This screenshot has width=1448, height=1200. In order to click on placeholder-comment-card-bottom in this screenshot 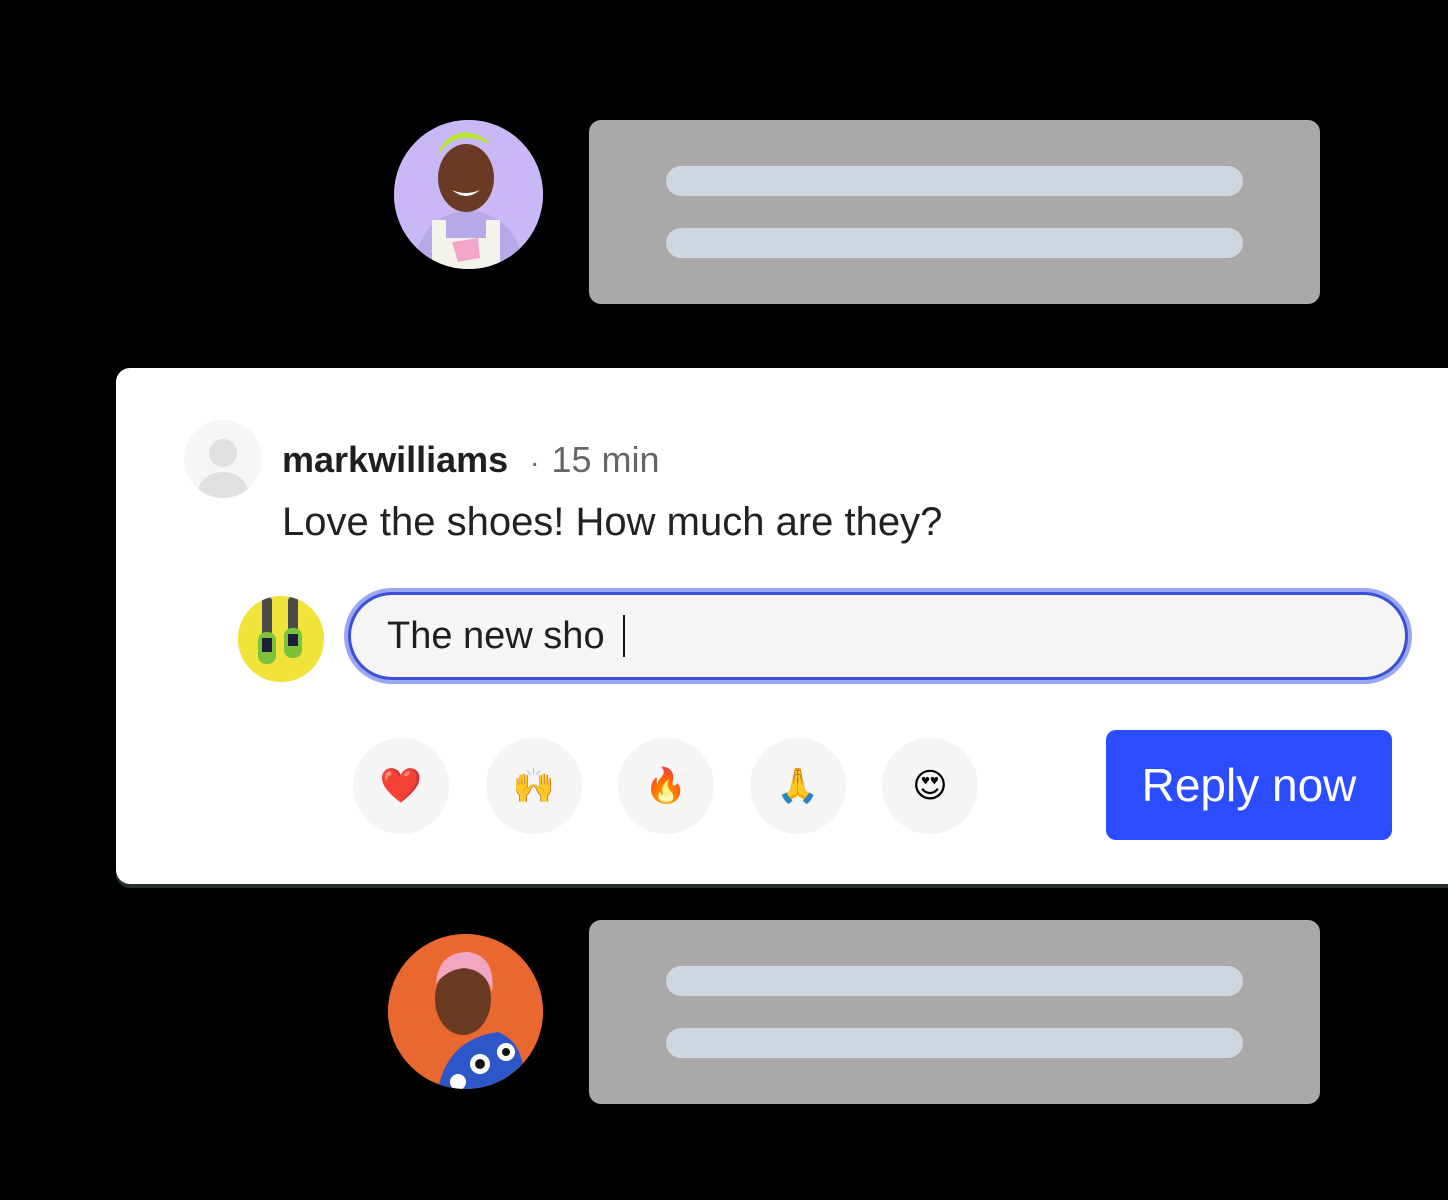, I will do `click(954, 1012)`.